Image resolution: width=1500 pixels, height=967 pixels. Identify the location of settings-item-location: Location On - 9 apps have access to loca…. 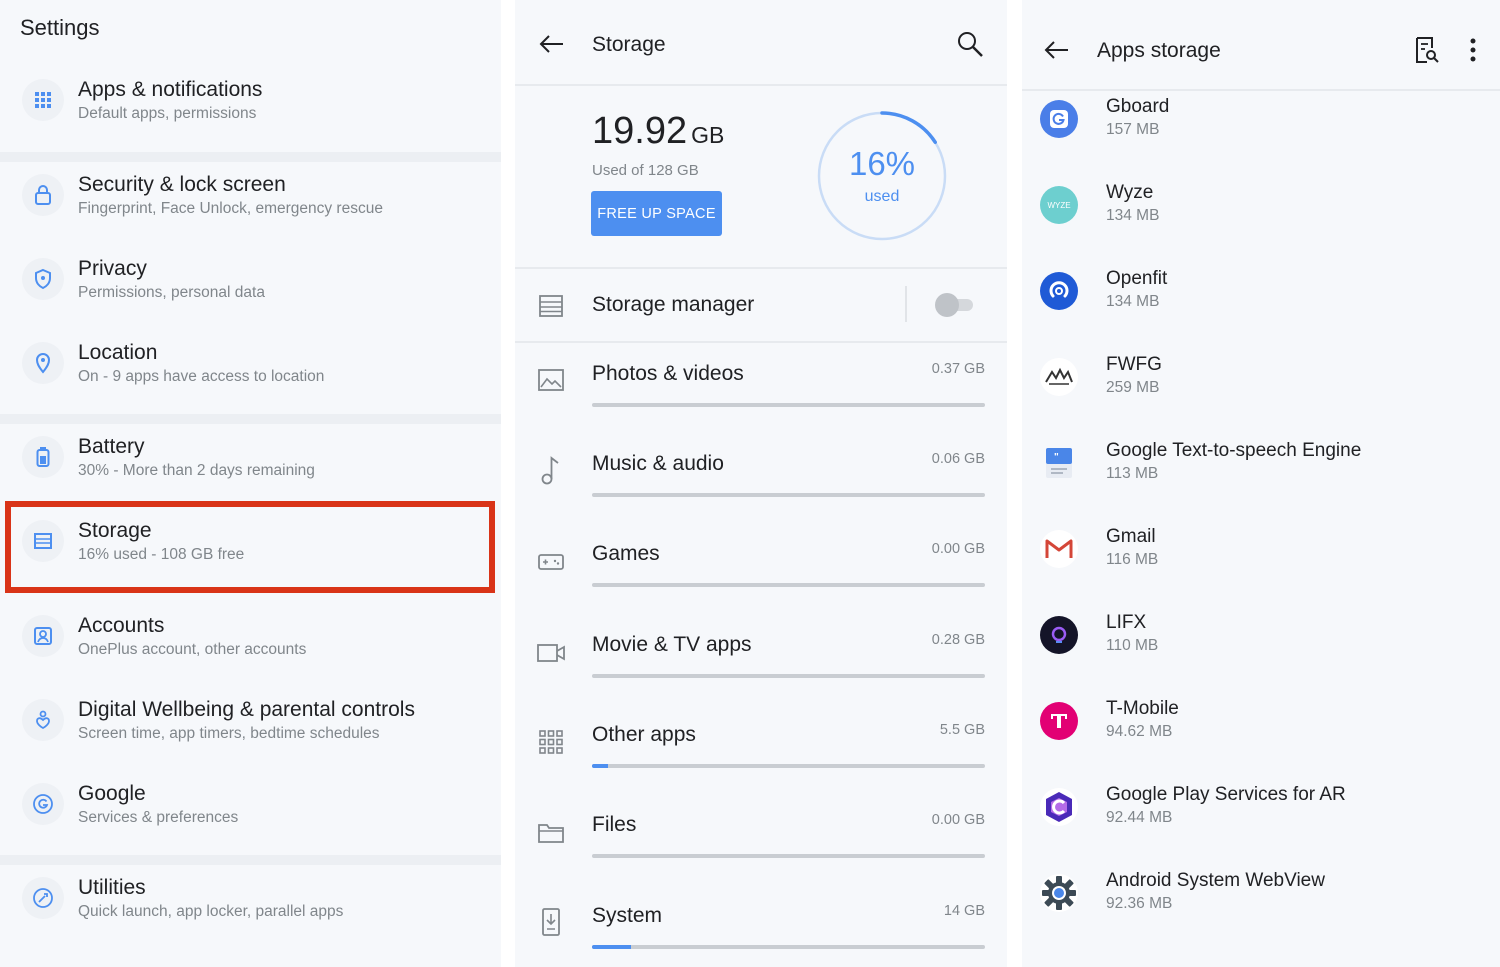
(250, 363).